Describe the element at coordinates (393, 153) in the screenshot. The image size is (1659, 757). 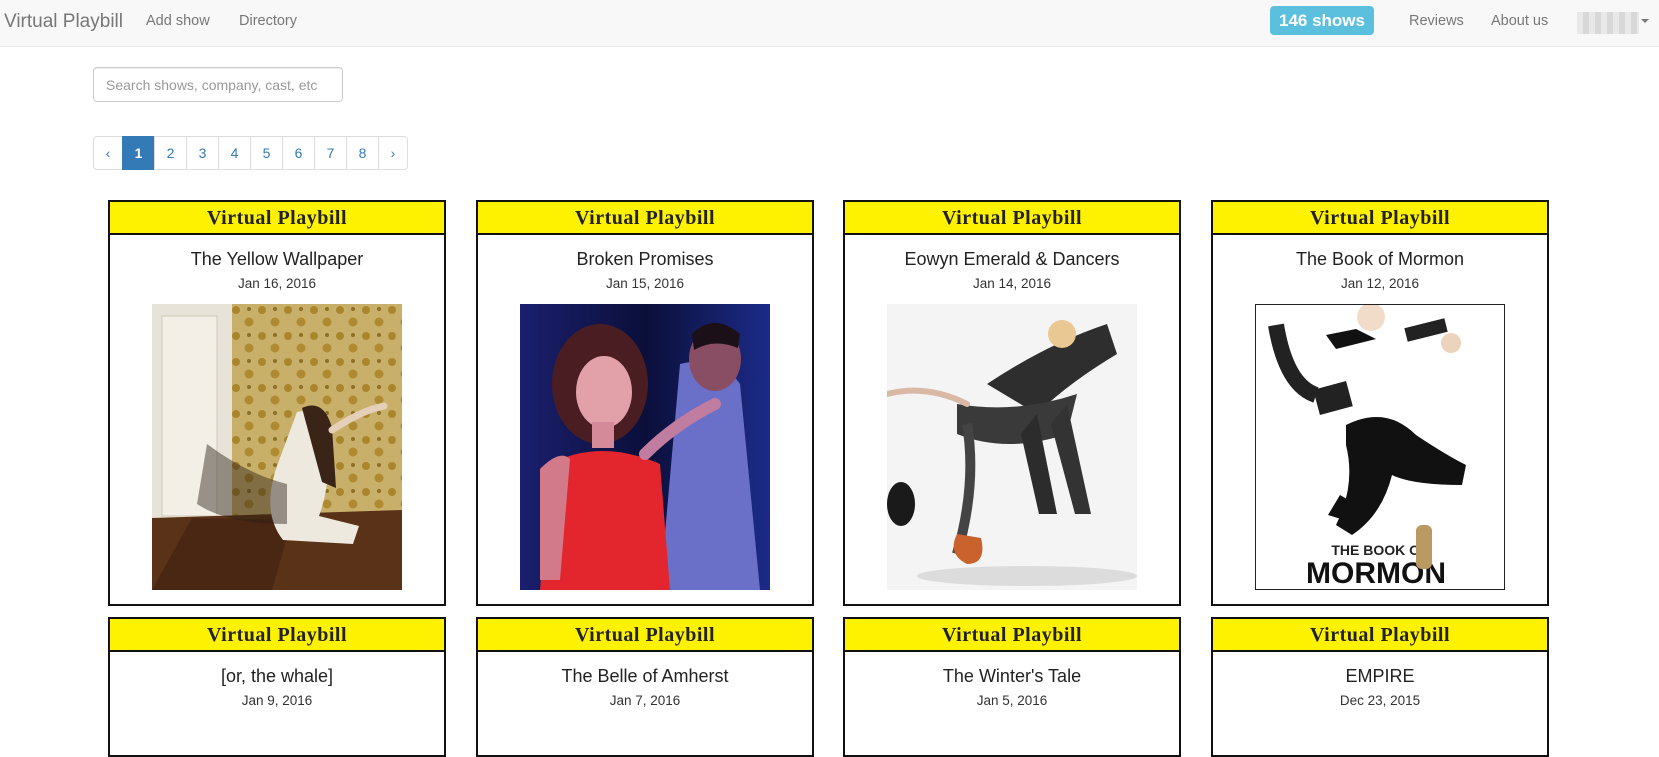
I see `pagination-next: ›` at that location.